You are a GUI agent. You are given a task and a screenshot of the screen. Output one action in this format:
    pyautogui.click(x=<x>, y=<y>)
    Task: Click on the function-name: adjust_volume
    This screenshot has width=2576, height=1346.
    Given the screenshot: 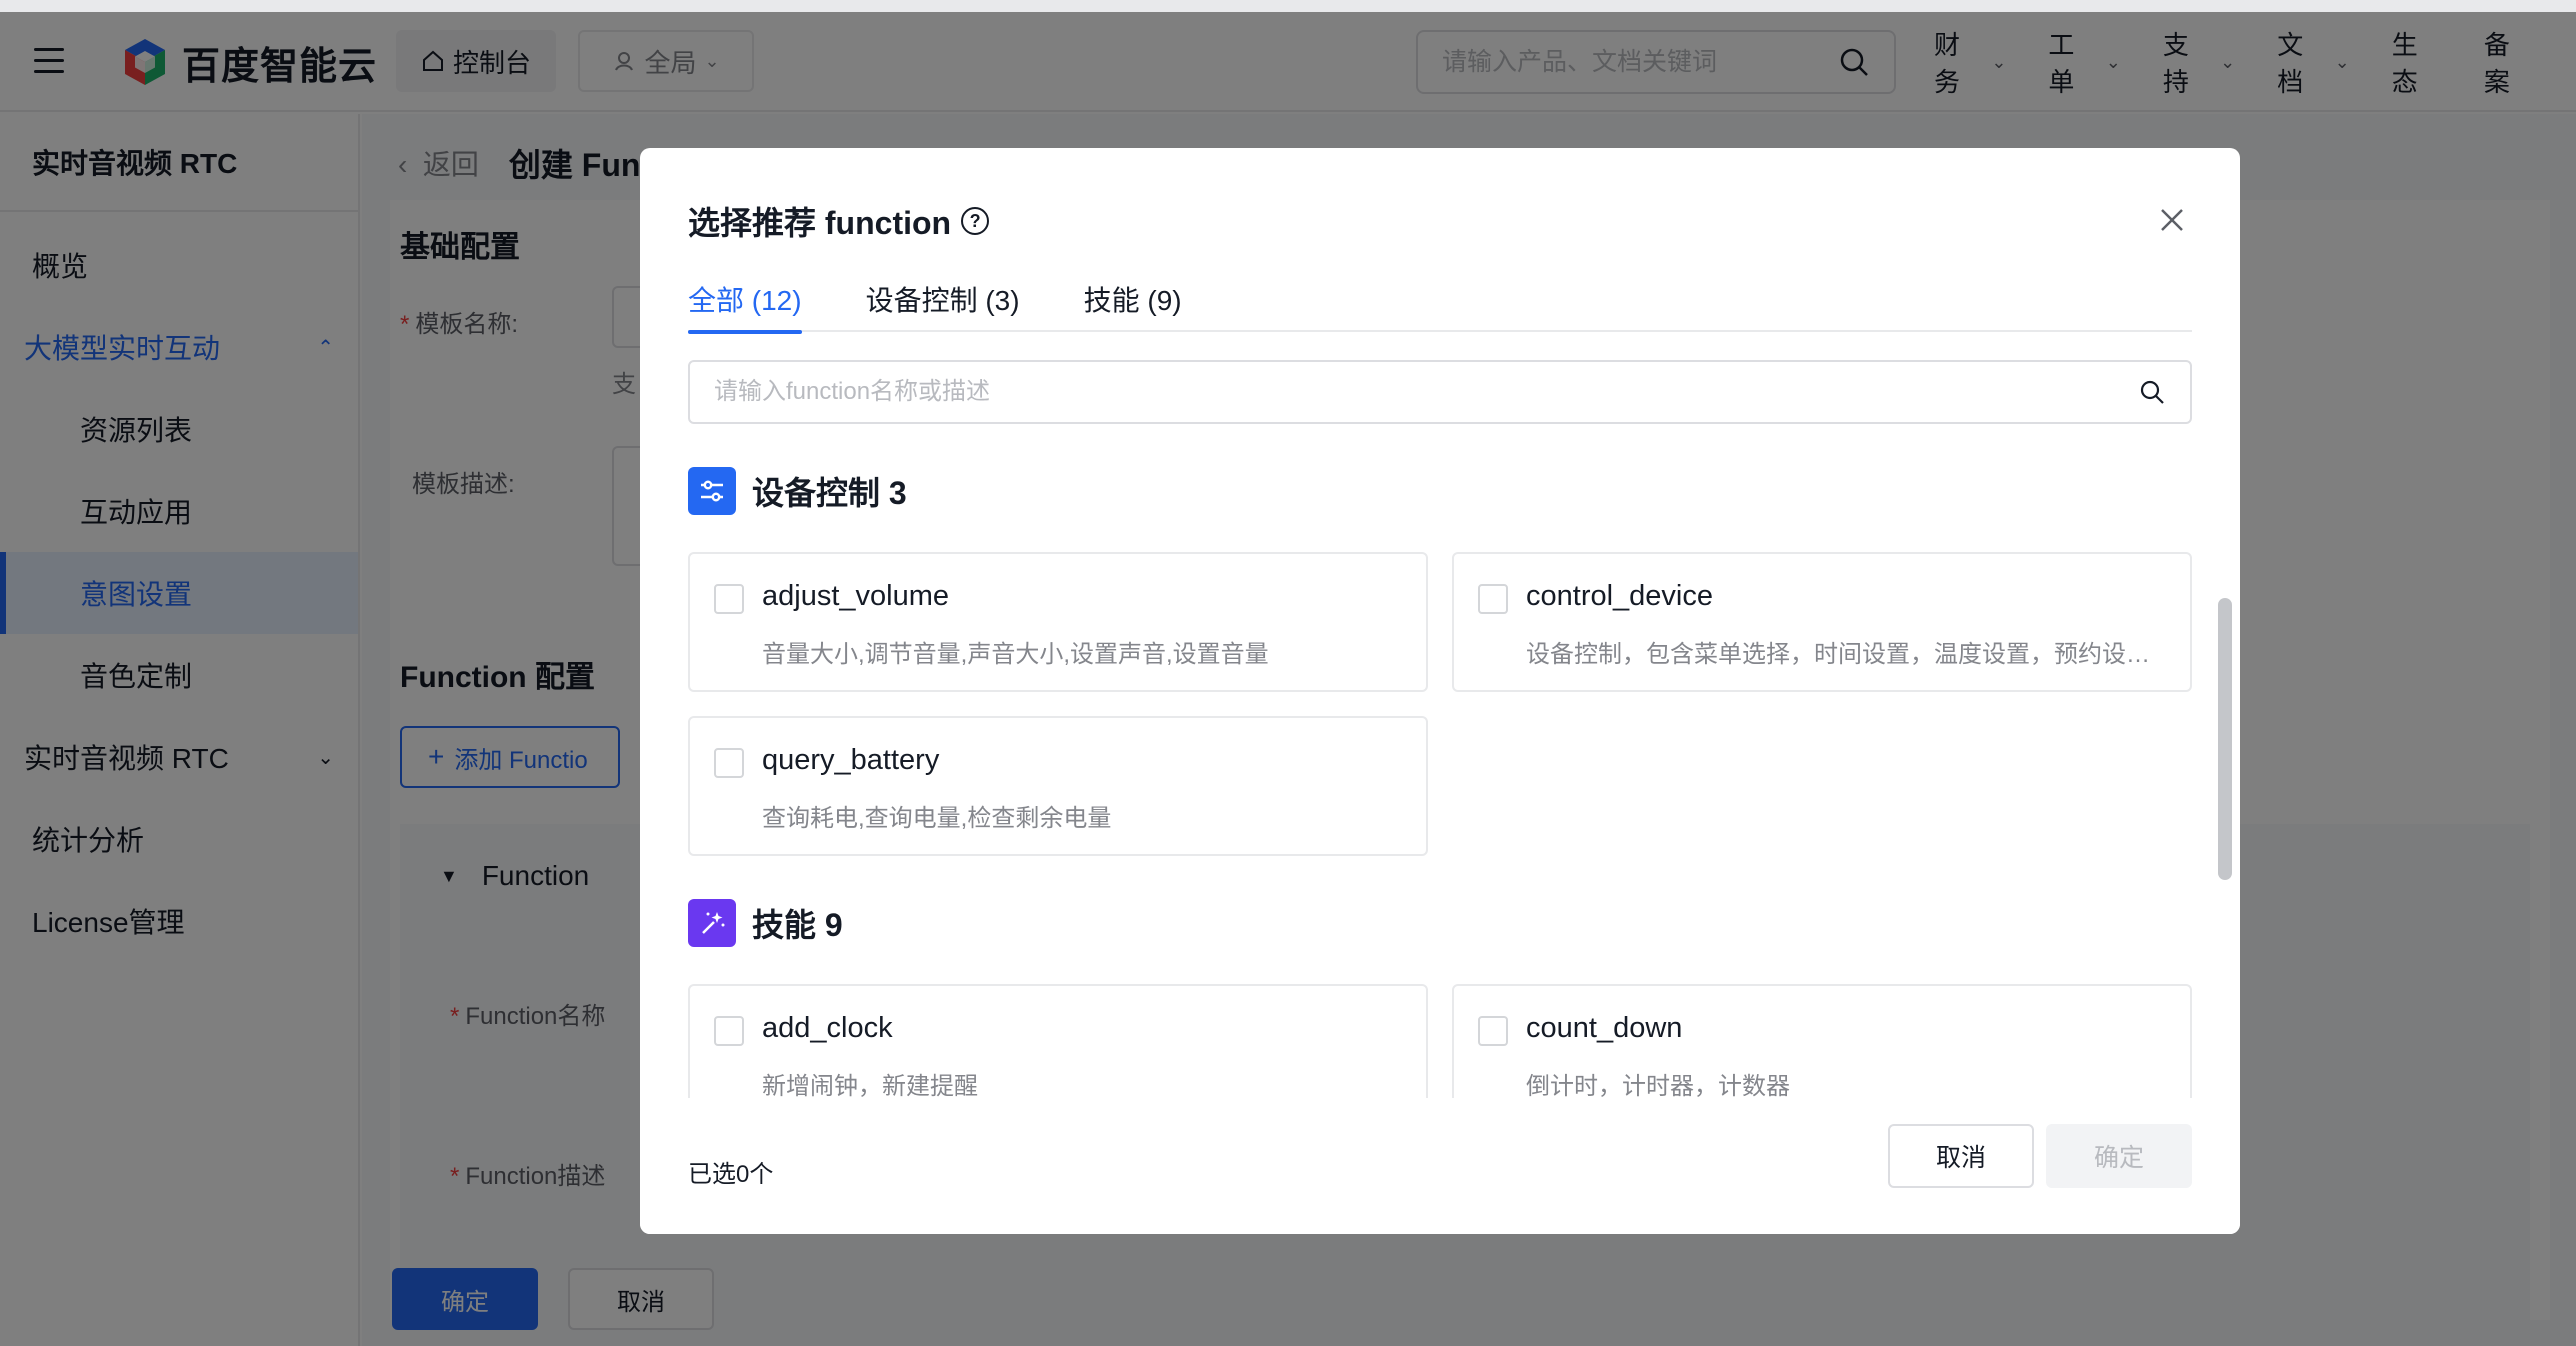 What is the action you would take?
    pyautogui.click(x=855, y=596)
    